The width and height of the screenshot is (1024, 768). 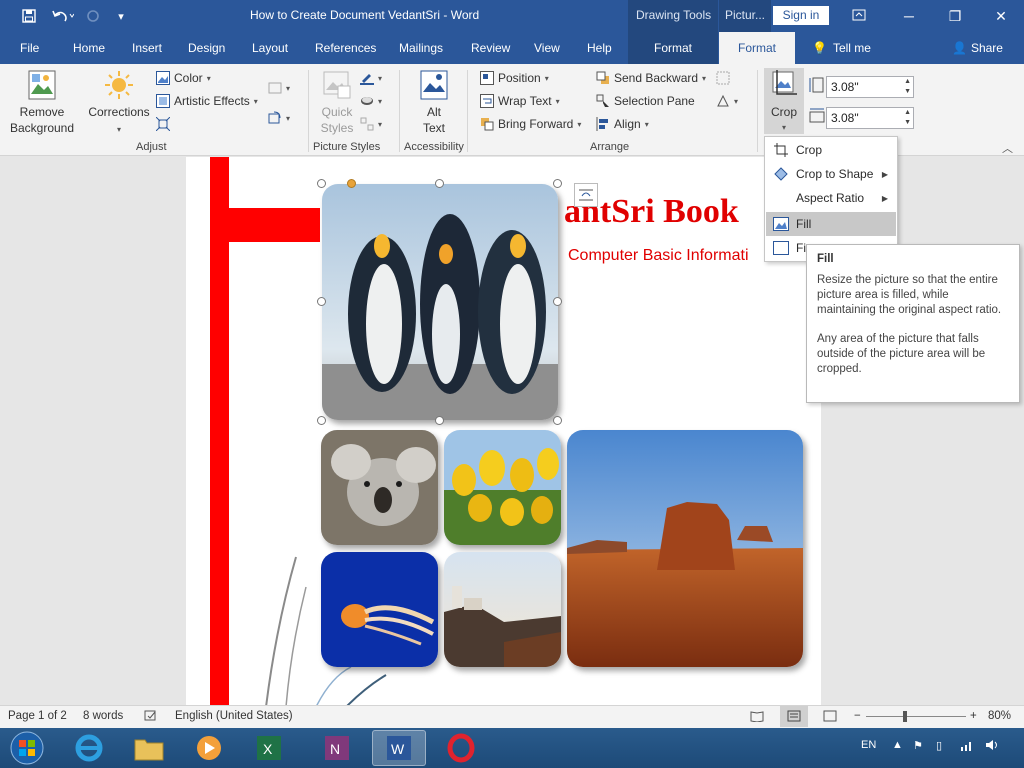 I want to click on zoom-level: 80%, so click(x=999, y=716).